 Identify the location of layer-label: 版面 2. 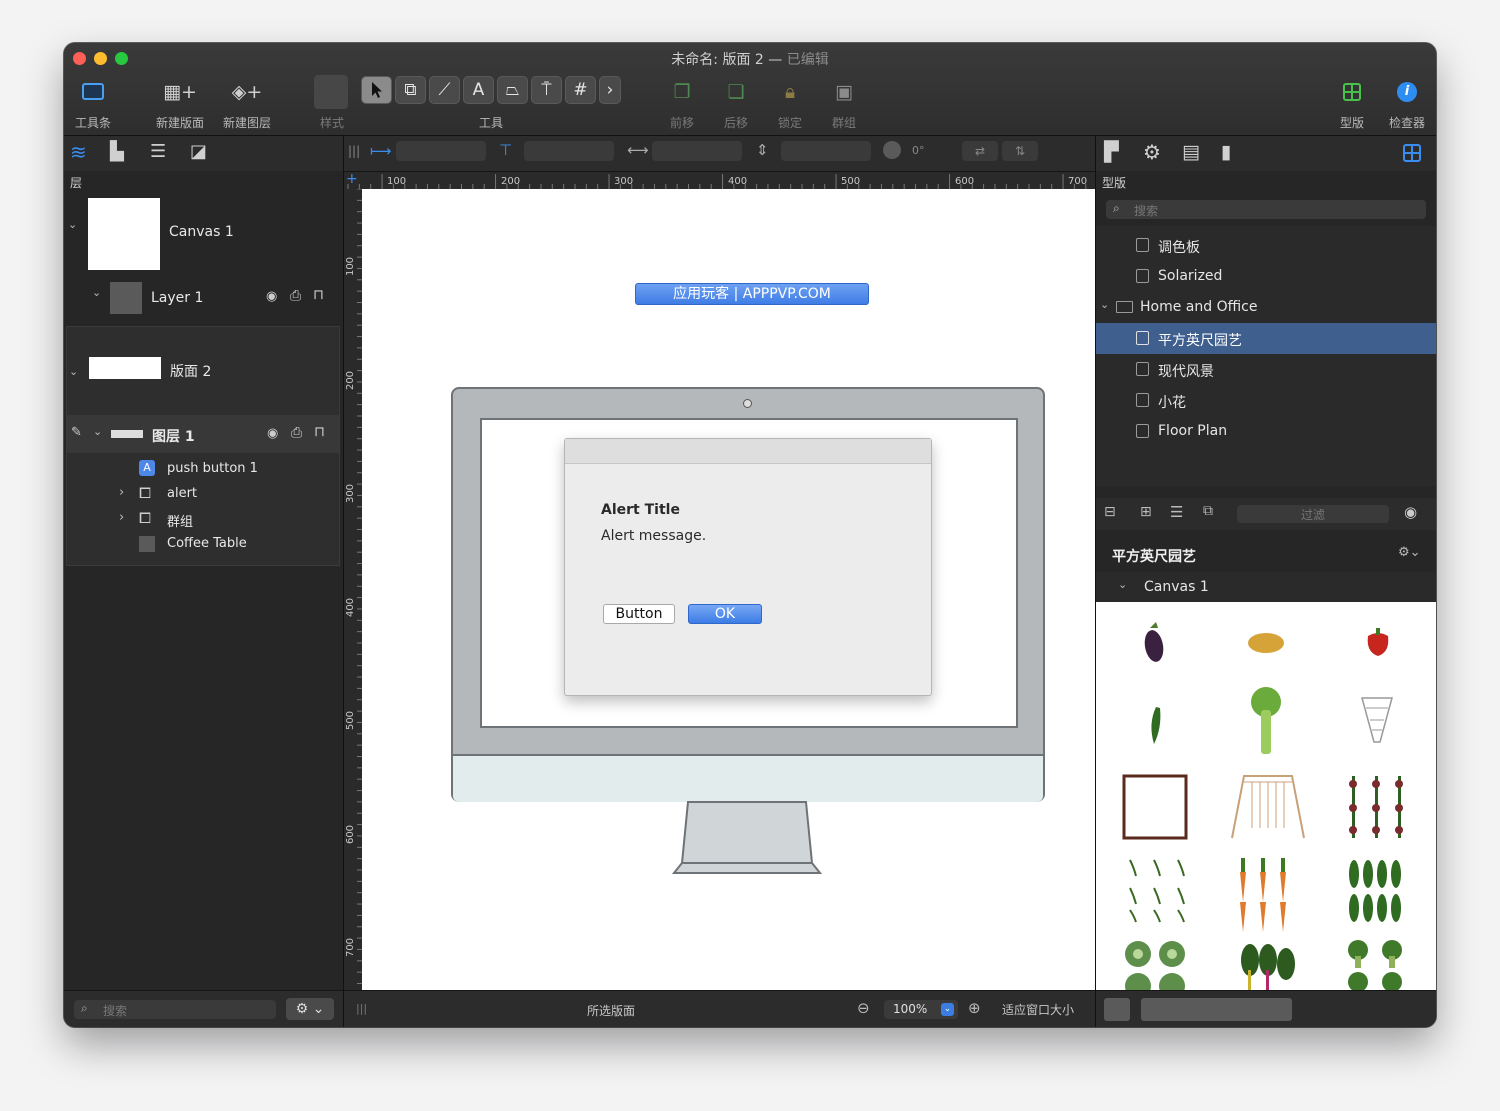
(190, 371).